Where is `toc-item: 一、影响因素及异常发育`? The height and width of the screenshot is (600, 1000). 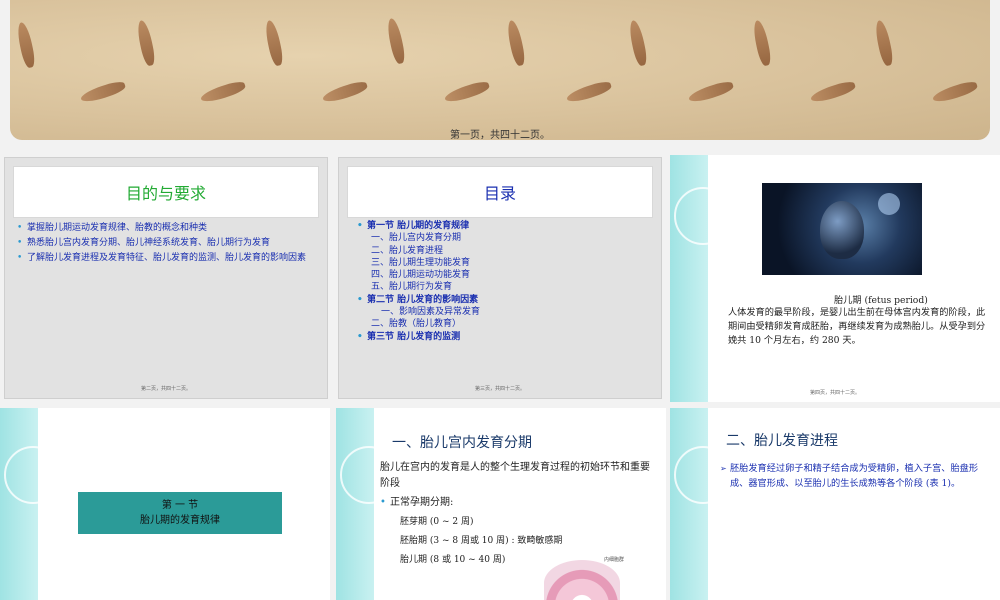 toc-item: 一、影响因素及异常发育 is located at coordinates (431, 312).